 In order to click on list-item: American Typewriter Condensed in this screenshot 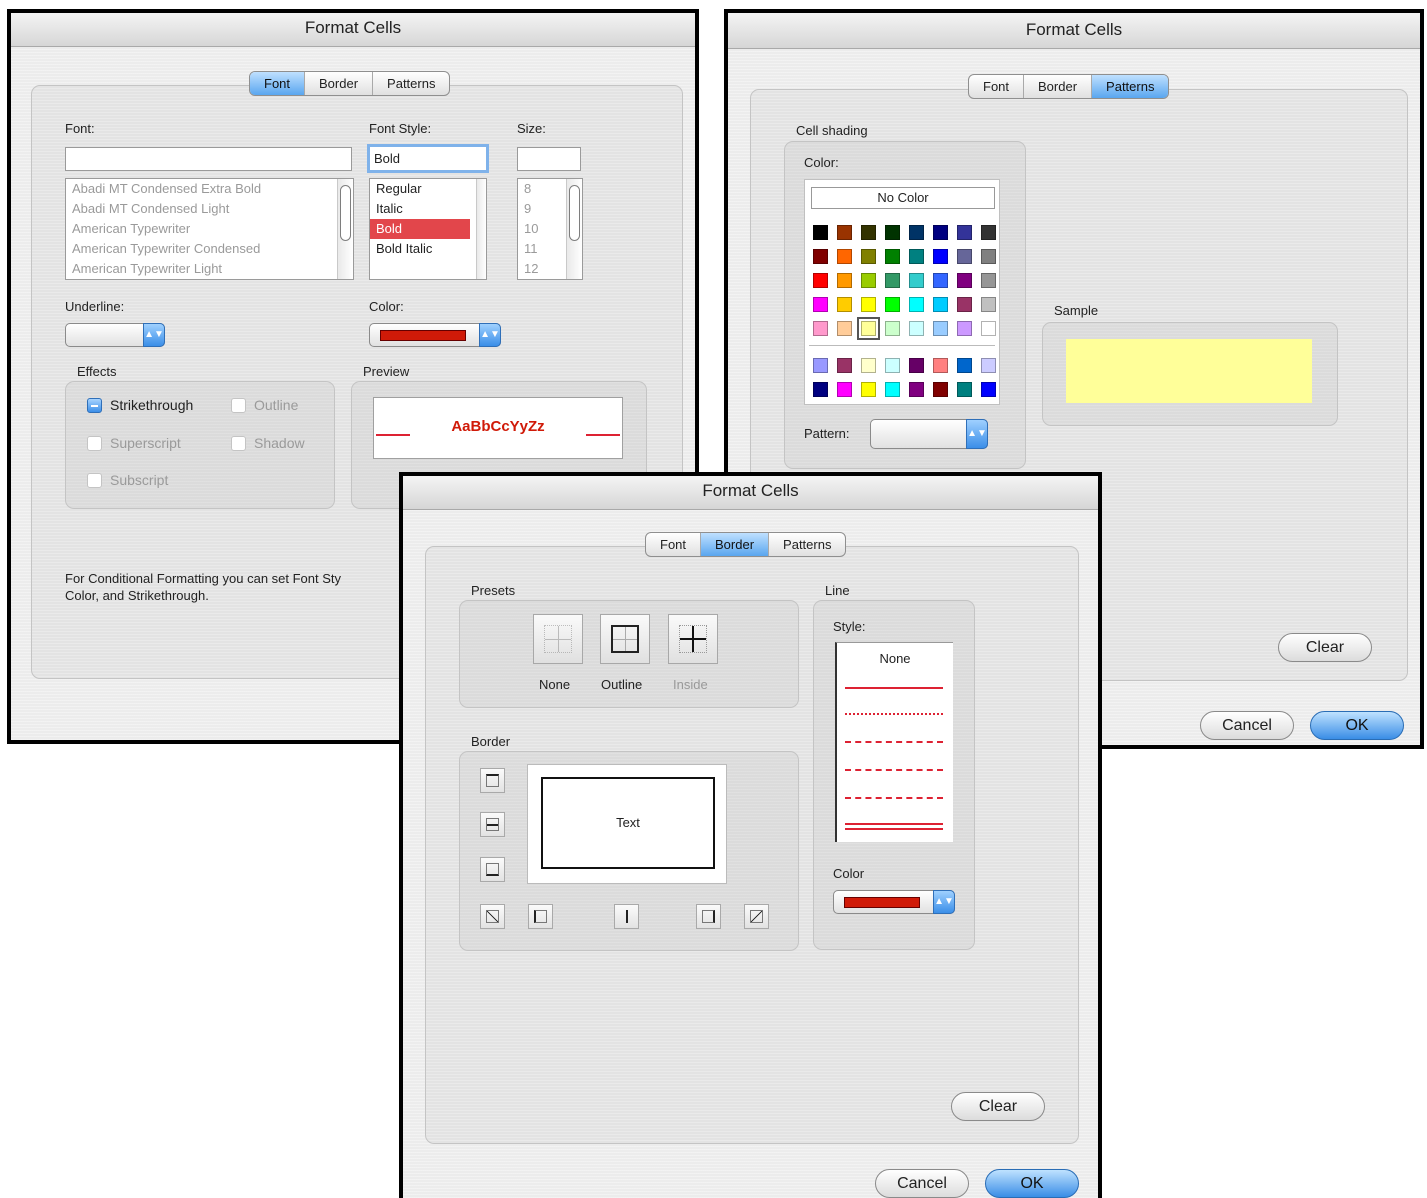, I will do `click(209, 249)`.